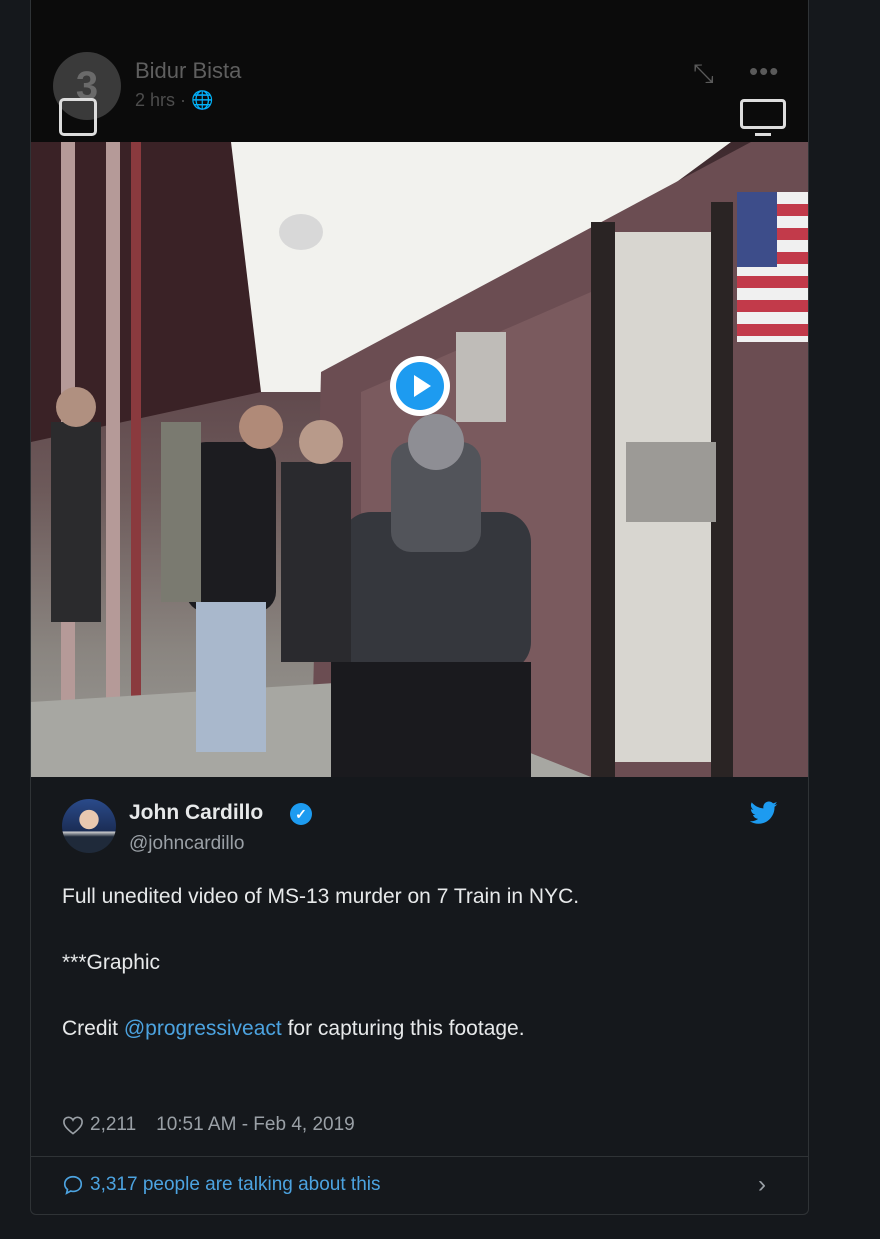 Image resolution: width=880 pixels, height=1239 pixels. I want to click on cast-icon, so click(763, 117).